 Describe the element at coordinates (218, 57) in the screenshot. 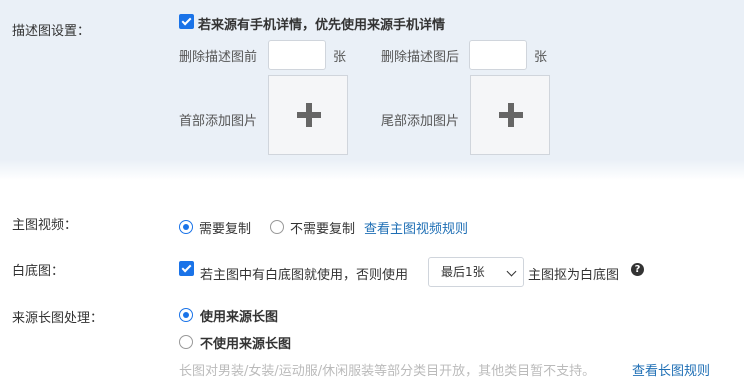

I see `delete-before-label: 删除描述图前` at that location.